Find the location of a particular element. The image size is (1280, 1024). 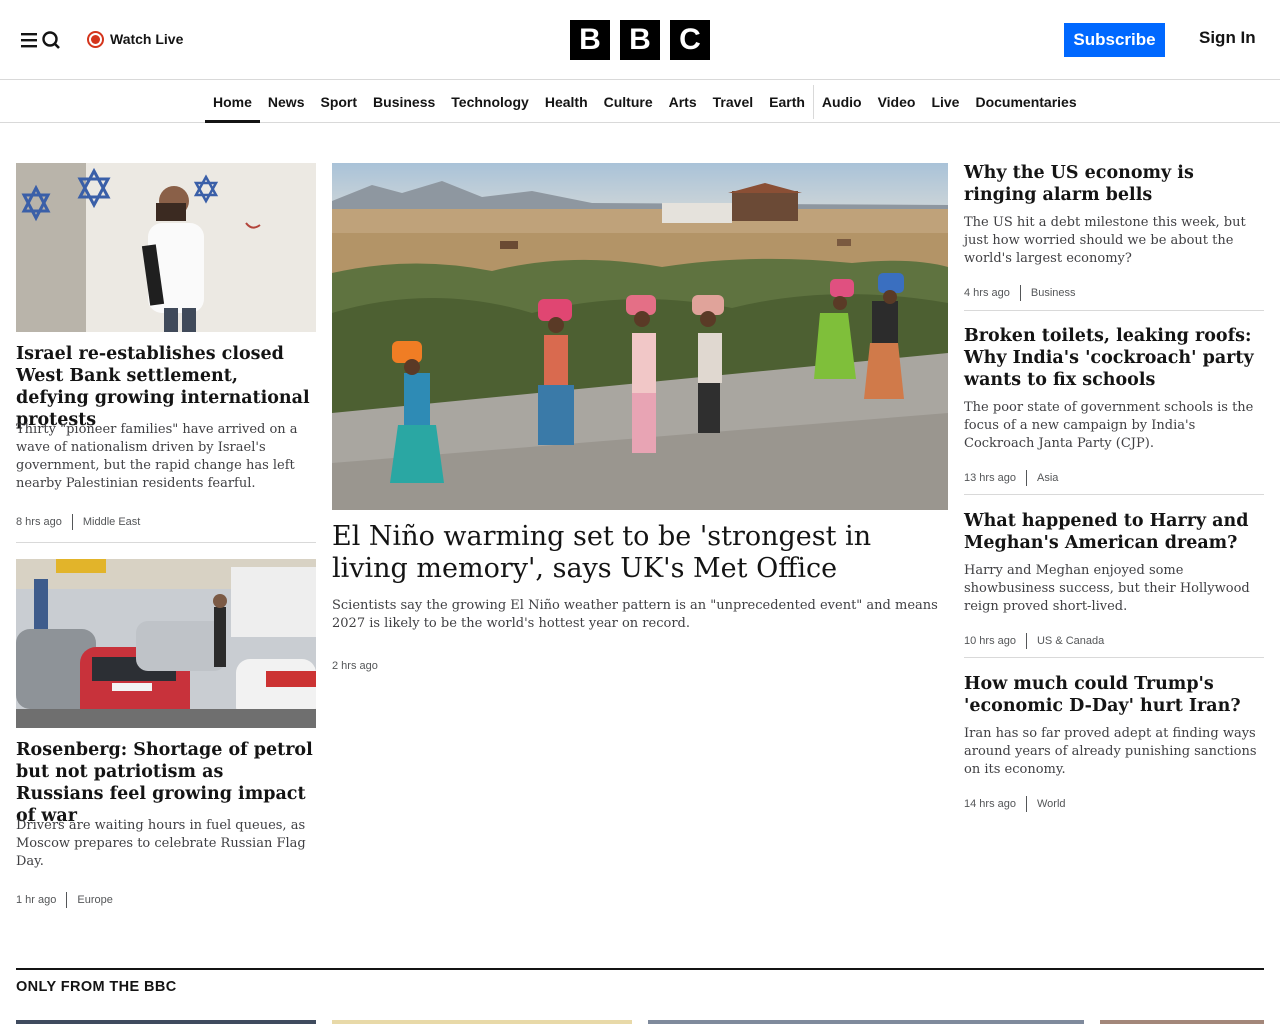

nav-item-health: Health is located at coordinates (566, 101).